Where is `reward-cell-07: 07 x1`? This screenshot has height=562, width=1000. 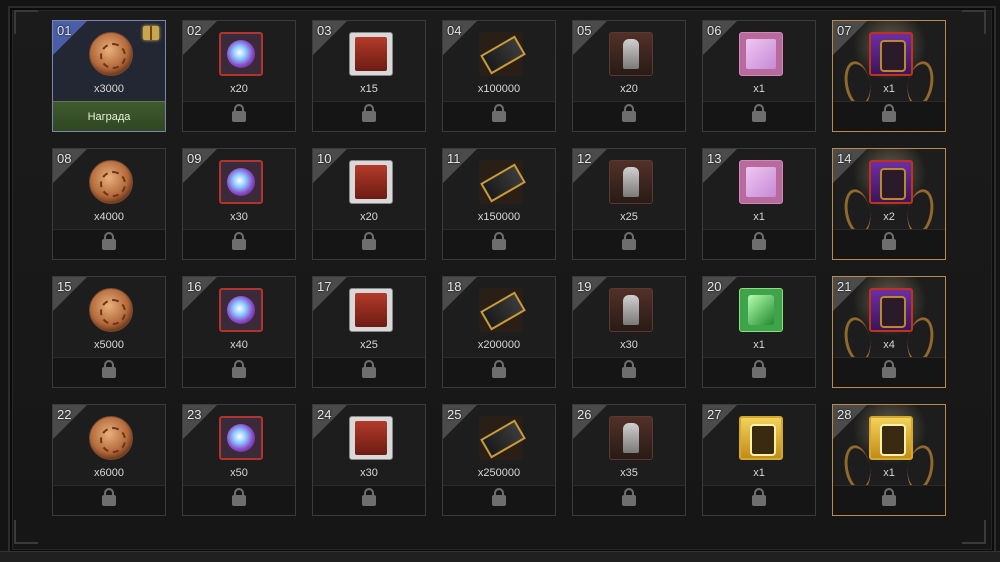 reward-cell-07: 07 x1 is located at coordinates (889, 76).